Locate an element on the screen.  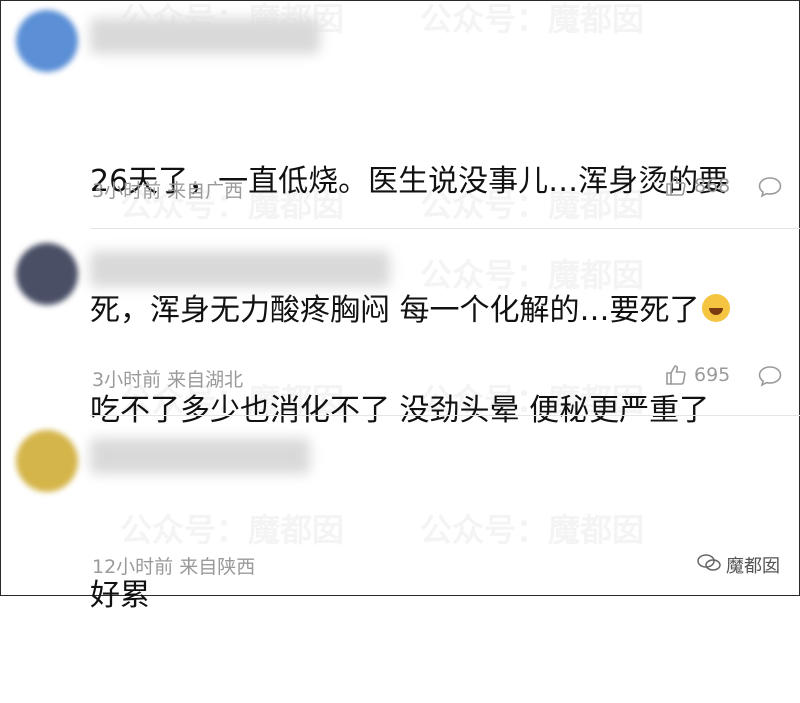
like-count: 868 is located at coordinates (712, 186).